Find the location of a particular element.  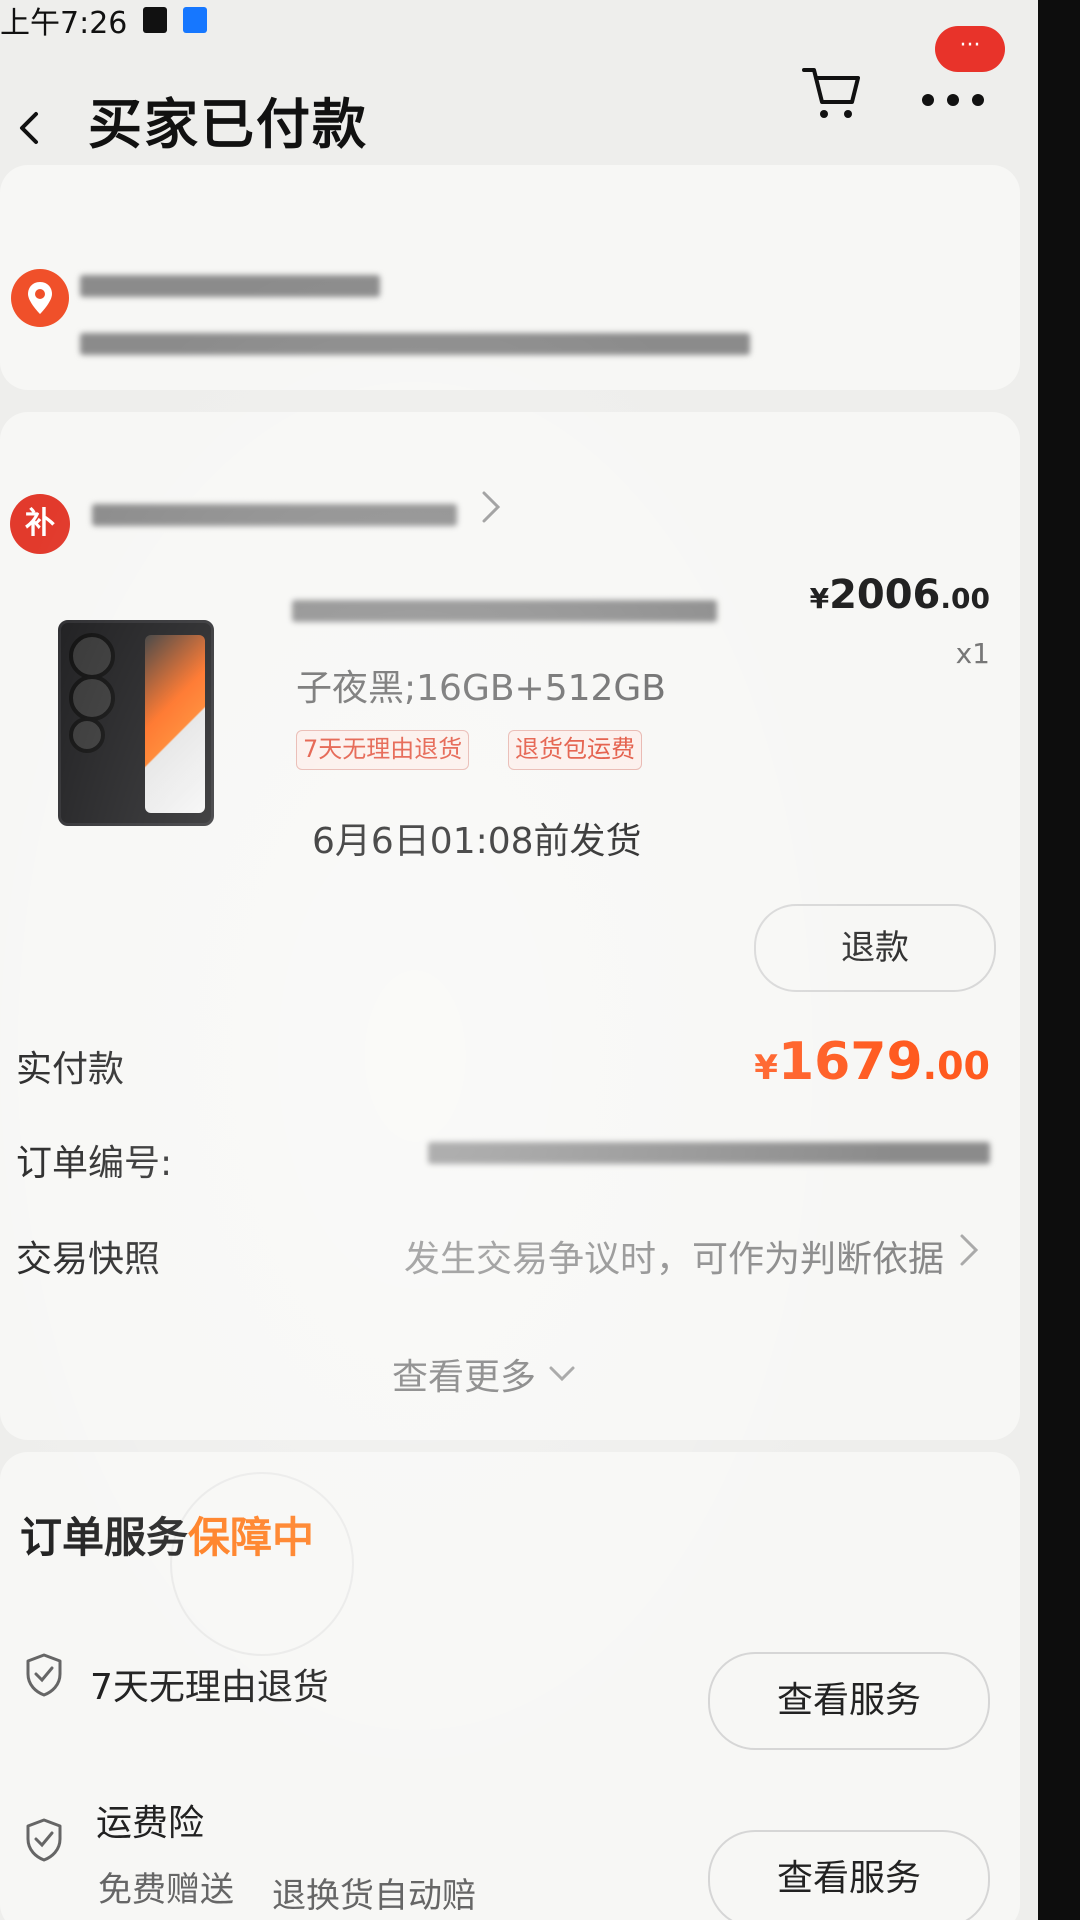

service-item-label: 7天无理由退货 is located at coordinates (209, 1687).